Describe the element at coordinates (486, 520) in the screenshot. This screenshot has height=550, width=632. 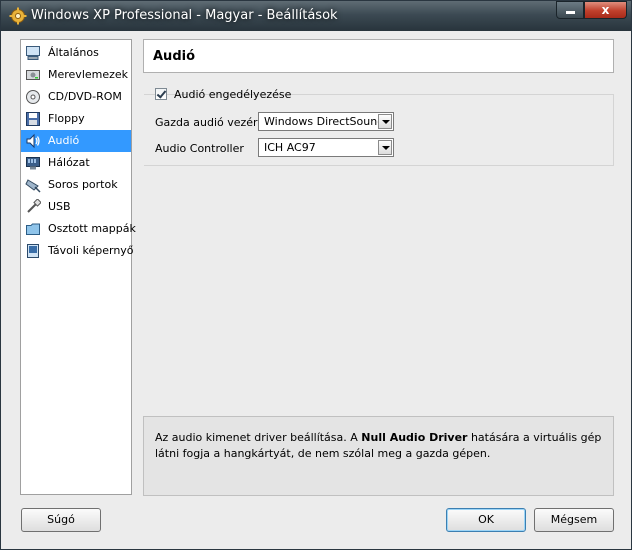
I see `ok-button: OK` at that location.